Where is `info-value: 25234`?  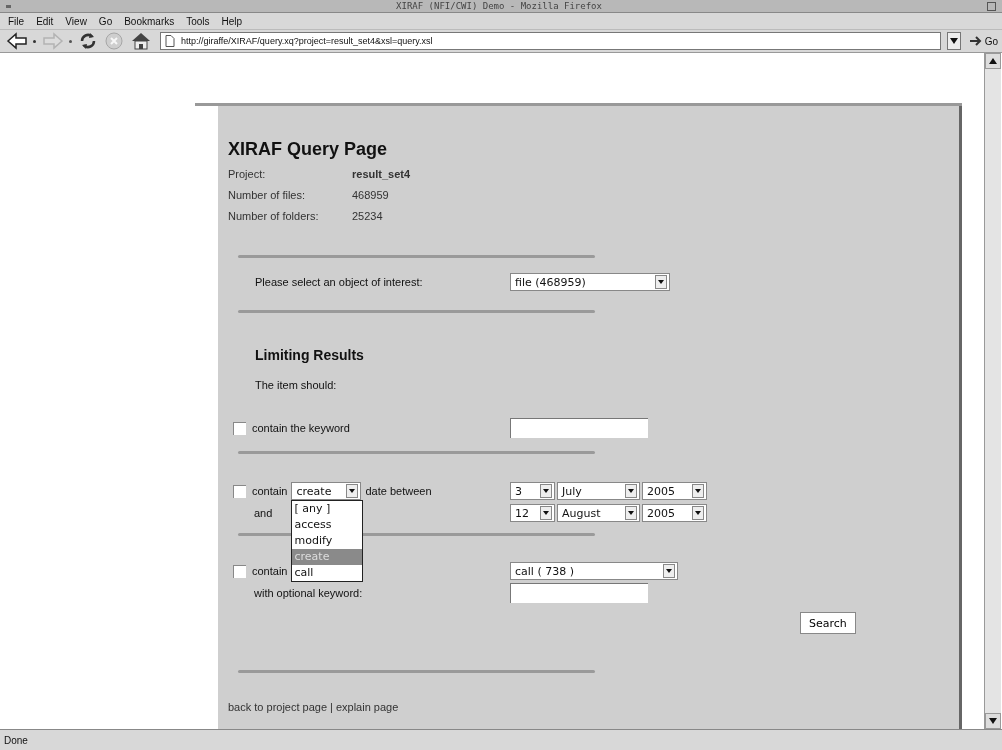
info-value: 25234 is located at coordinates (367, 215).